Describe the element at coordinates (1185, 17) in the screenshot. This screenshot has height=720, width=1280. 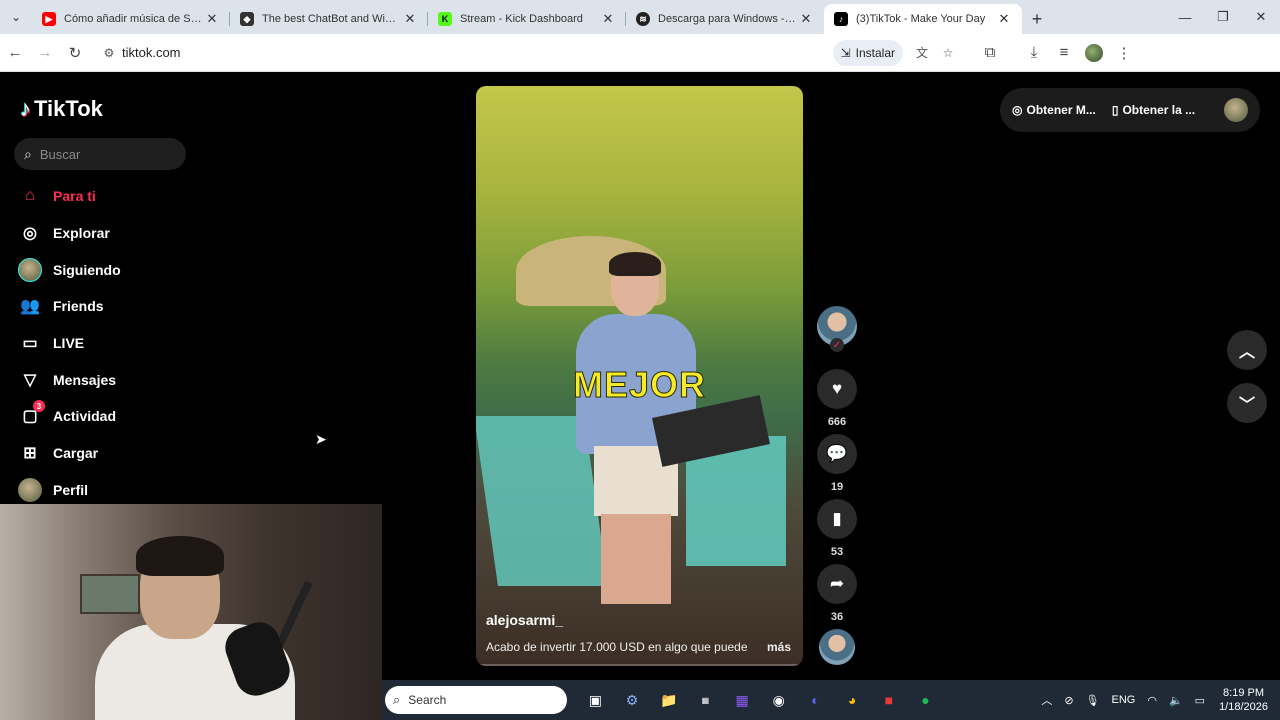
I see `minimize-icon: —` at that location.